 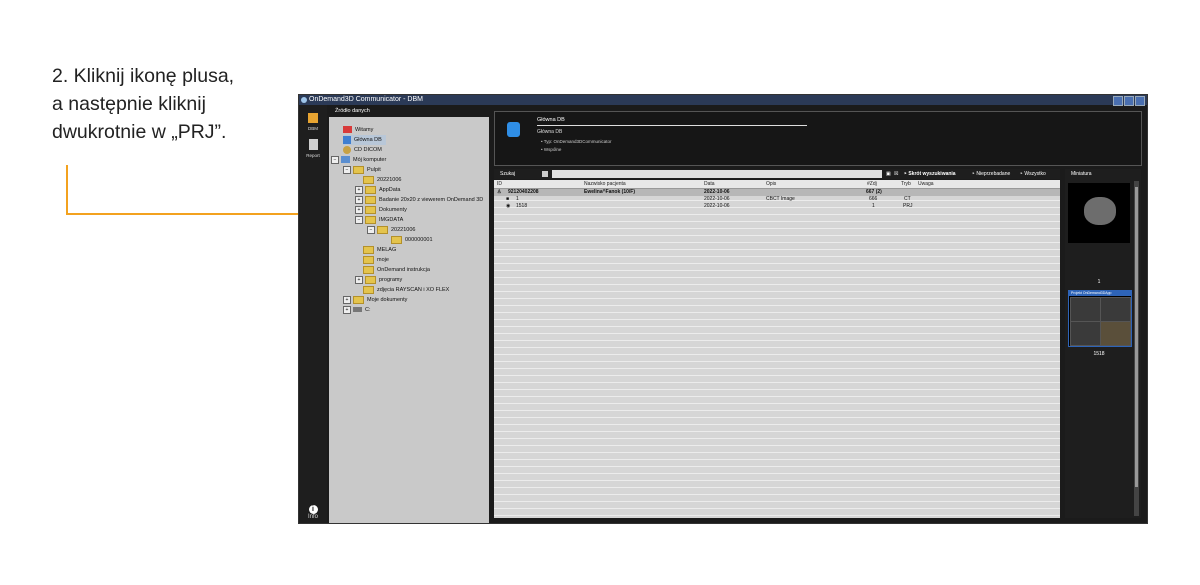 What do you see at coordinates (412, 240) in the screenshot?
I see `tree-item-000000001: 000000001` at bounding box center [412, 240].